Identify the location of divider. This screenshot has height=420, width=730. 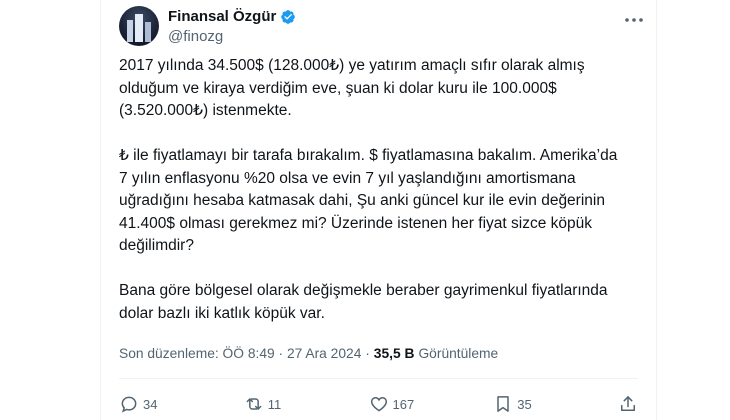
(378, 378).